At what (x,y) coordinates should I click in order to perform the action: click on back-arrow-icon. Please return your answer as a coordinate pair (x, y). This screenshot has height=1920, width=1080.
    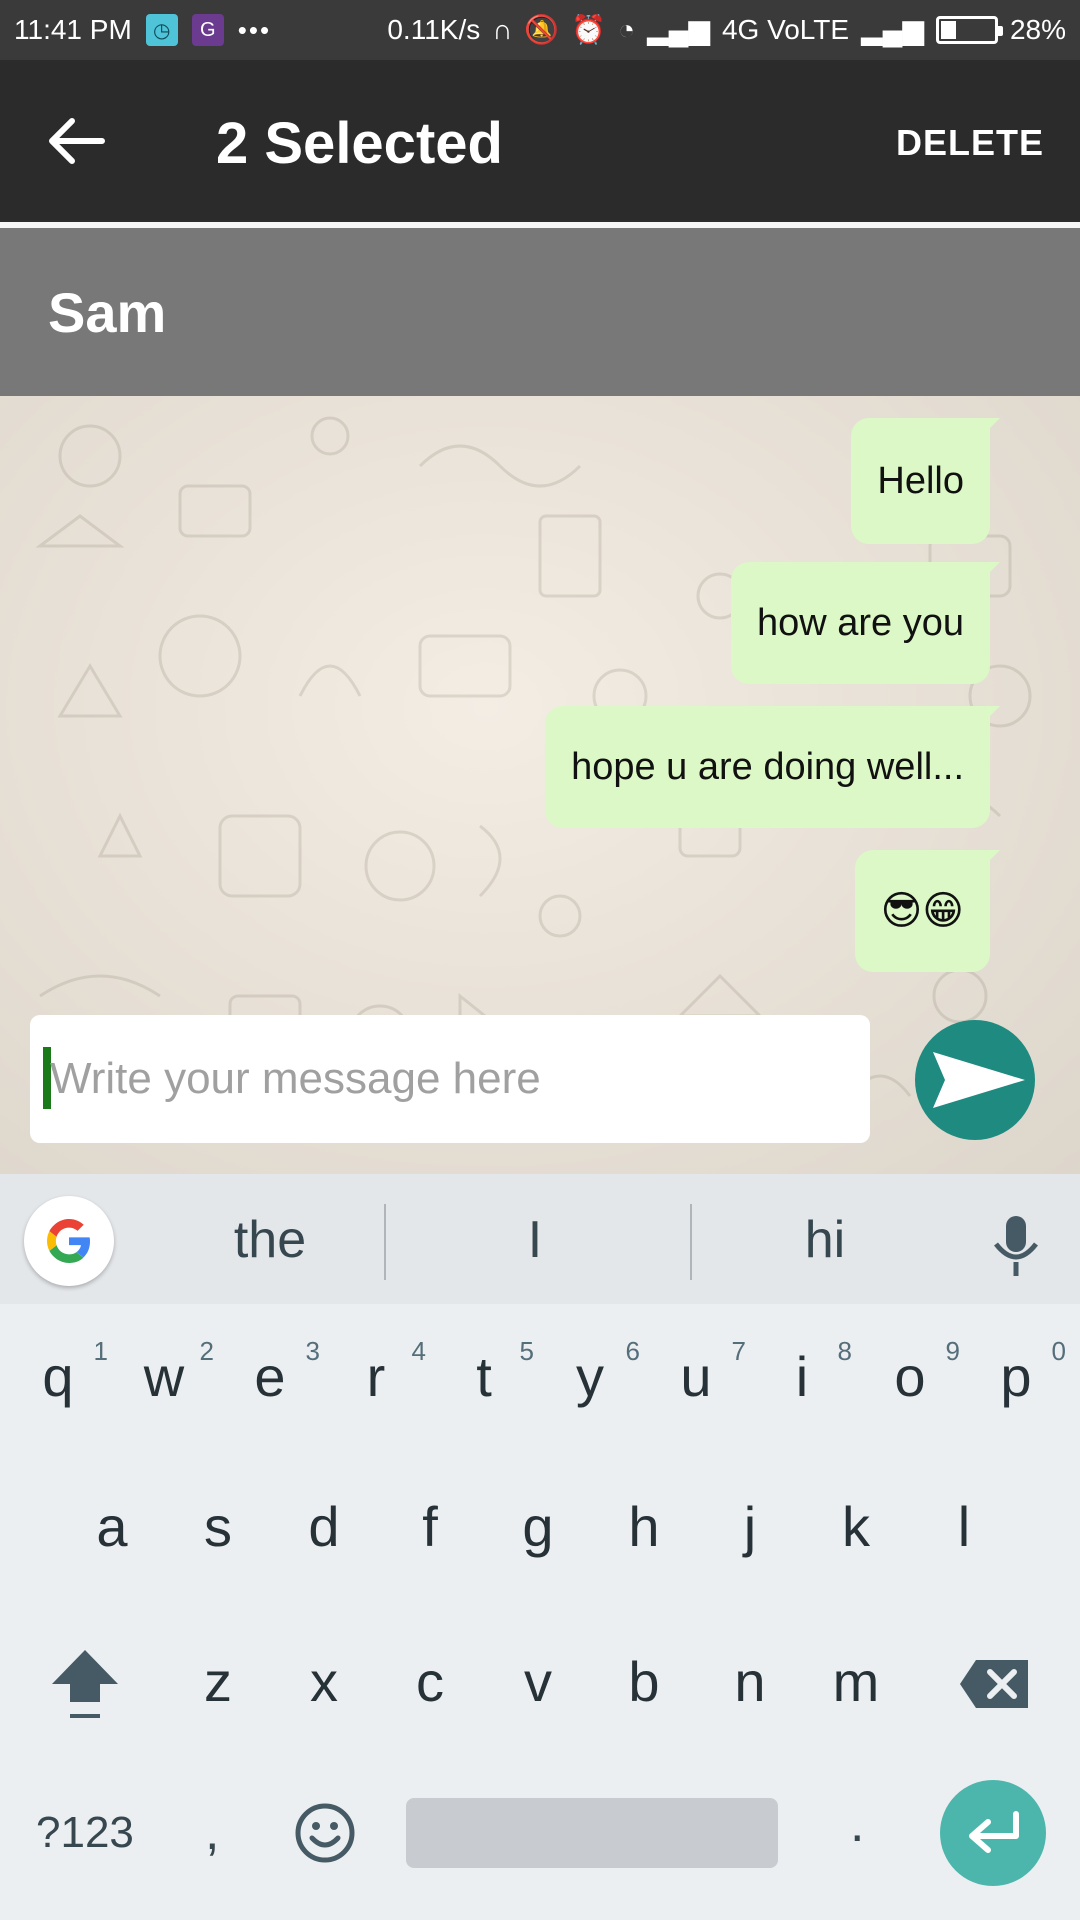
    Looking at the image, I should click on (76, 141).